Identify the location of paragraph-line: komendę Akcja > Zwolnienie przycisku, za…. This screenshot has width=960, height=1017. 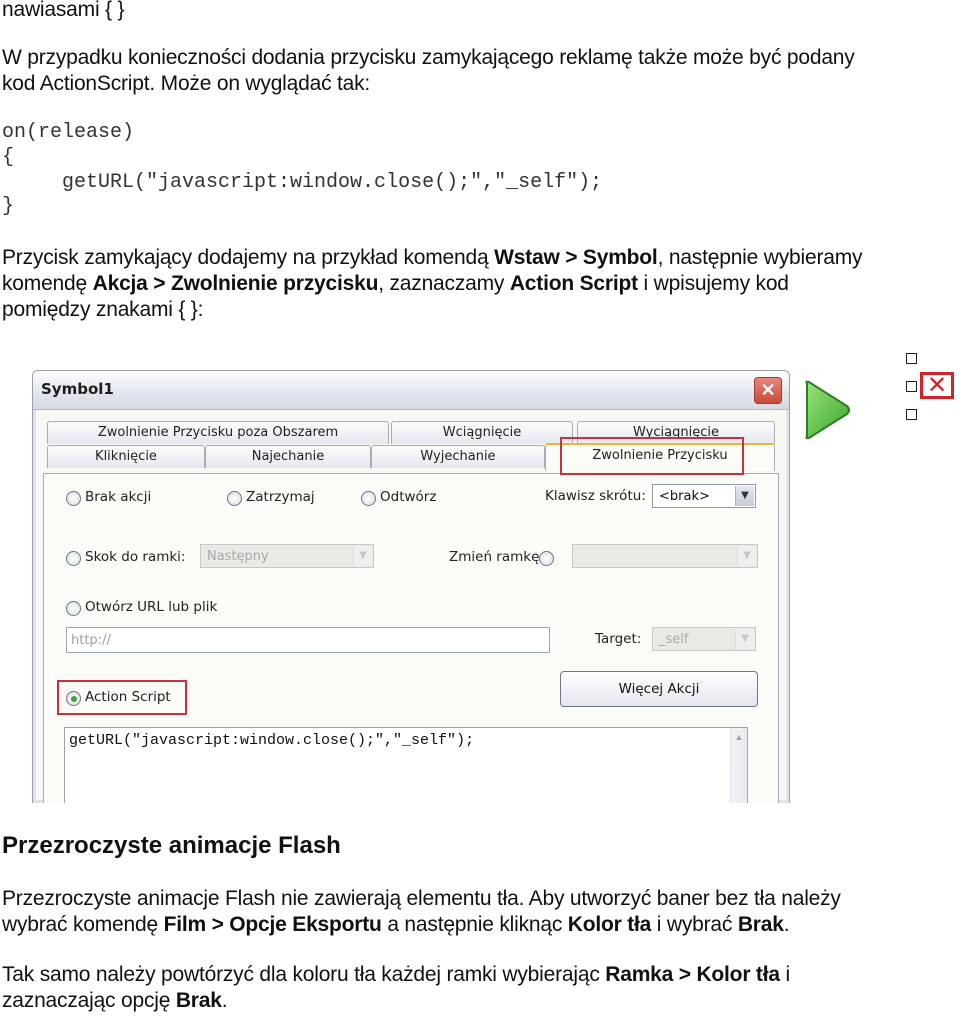
(395, 284).